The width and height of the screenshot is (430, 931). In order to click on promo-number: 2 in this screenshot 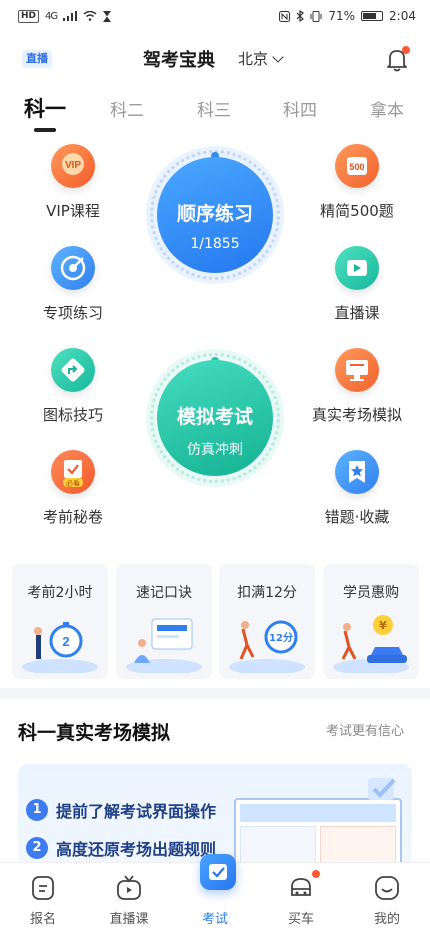, I will do `click(37, 848)`.